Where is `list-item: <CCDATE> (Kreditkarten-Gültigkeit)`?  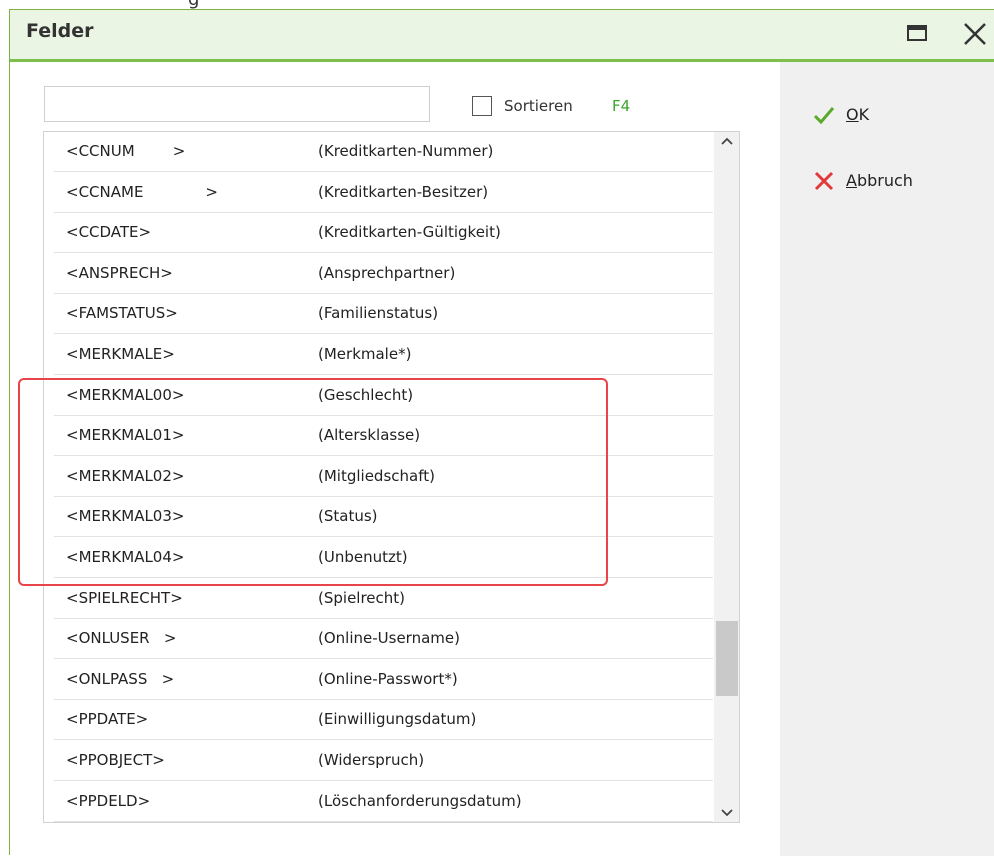 list-item: <CCDATE> (Kreditkarten-Gültigkeit) is located at coordinates (383, 233).